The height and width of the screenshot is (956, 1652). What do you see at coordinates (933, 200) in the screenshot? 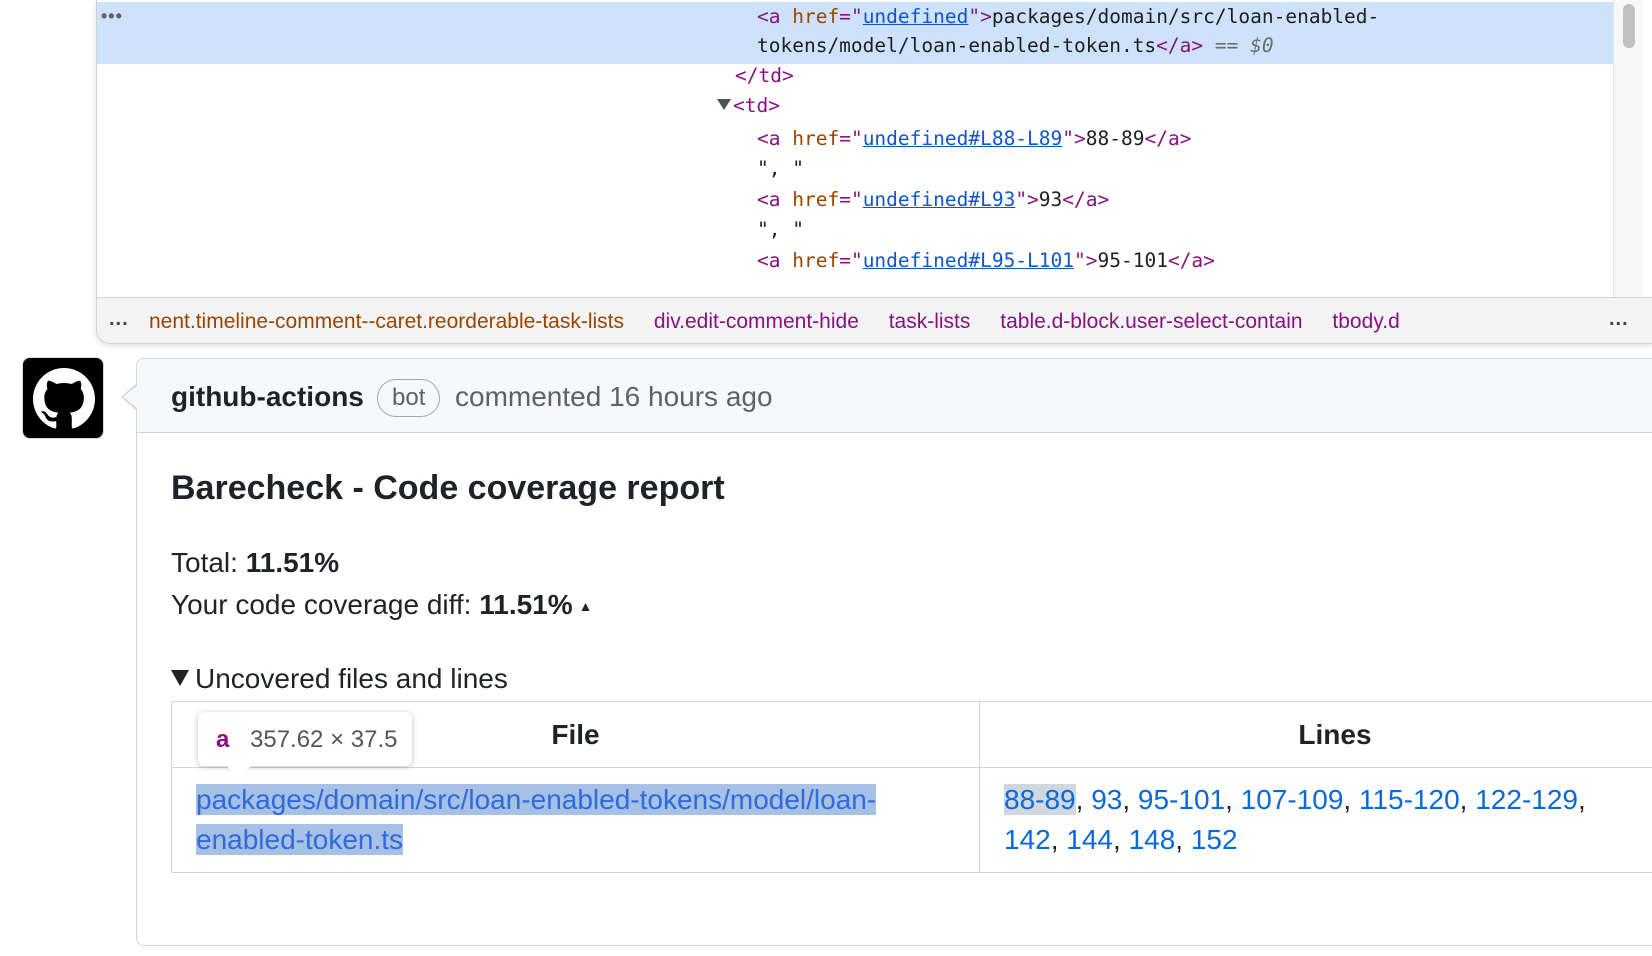
I see `dom-line-anchor-2: <a href="undefined#L93">93</a>` at bounding box center [933, 200].